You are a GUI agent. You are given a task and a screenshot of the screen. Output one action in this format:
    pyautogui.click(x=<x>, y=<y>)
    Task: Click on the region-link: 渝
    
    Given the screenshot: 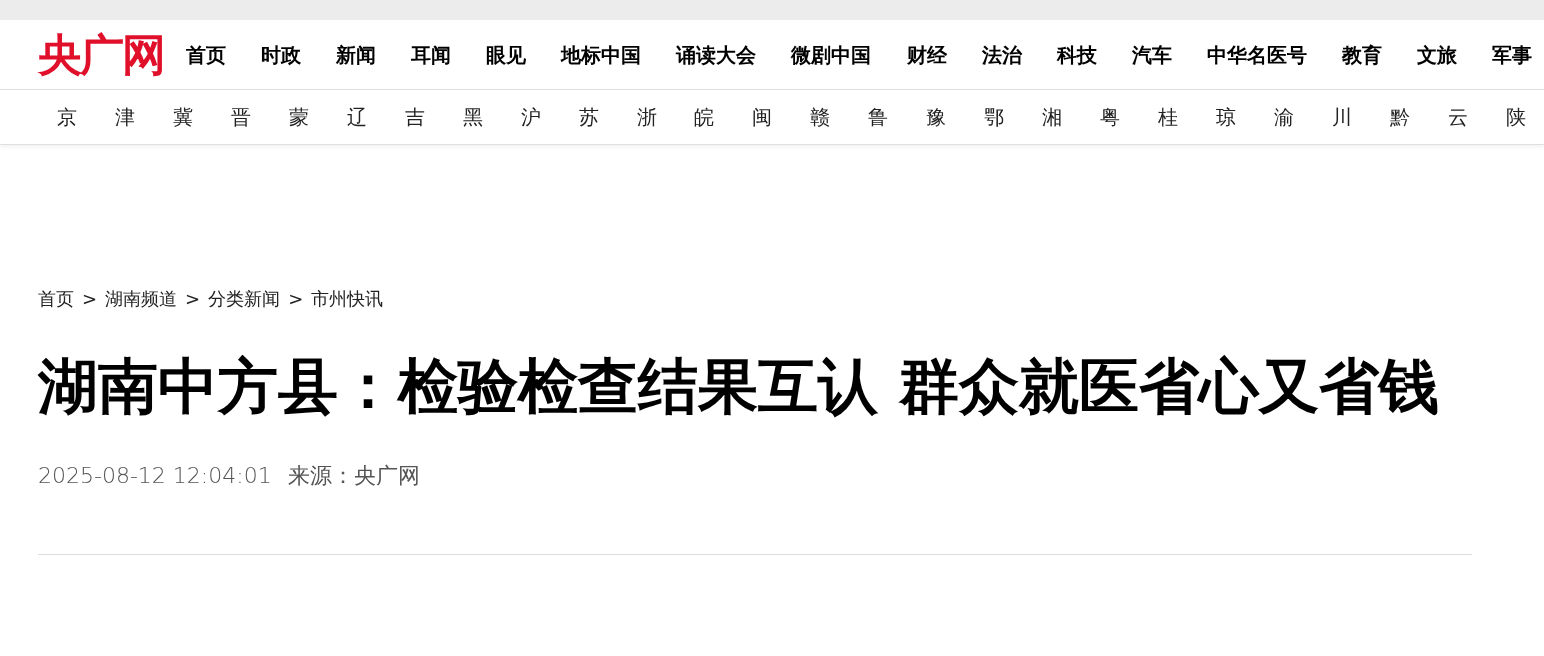 What is the action you would take?
    pyautogui.click(x=1284, y=117)
    